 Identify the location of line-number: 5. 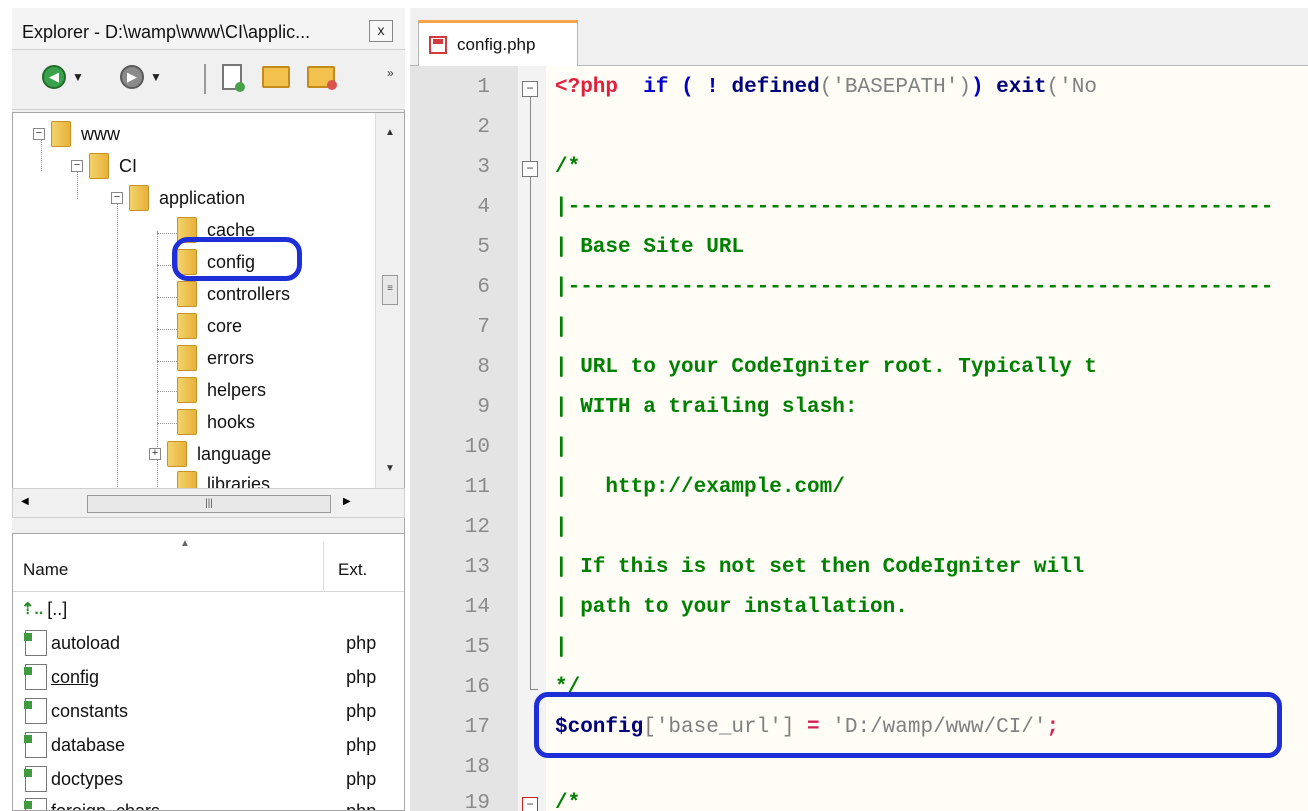
(483, 247).